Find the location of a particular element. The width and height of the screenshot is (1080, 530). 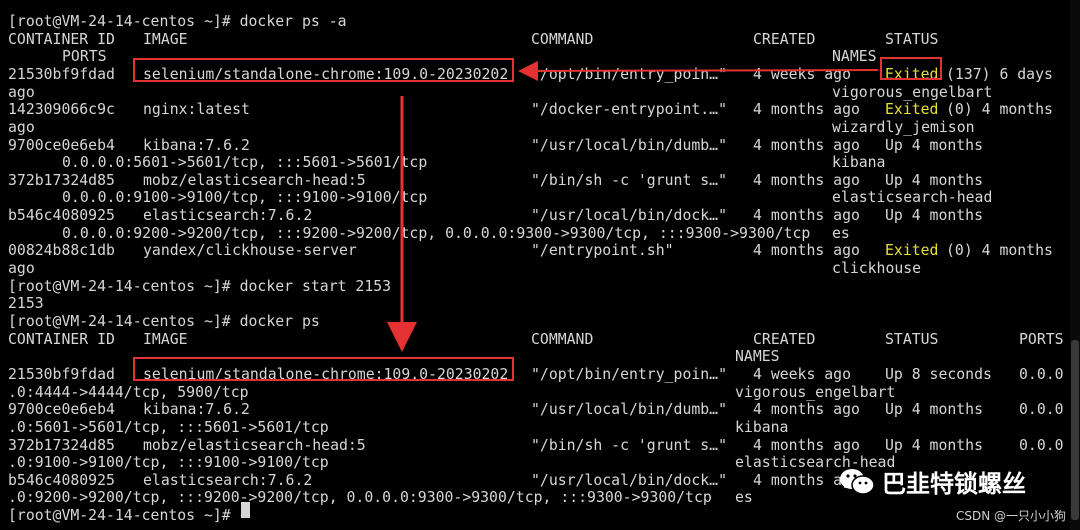

watermark: 巴韭特锁螺丝 is located at coordinates (932, 481).